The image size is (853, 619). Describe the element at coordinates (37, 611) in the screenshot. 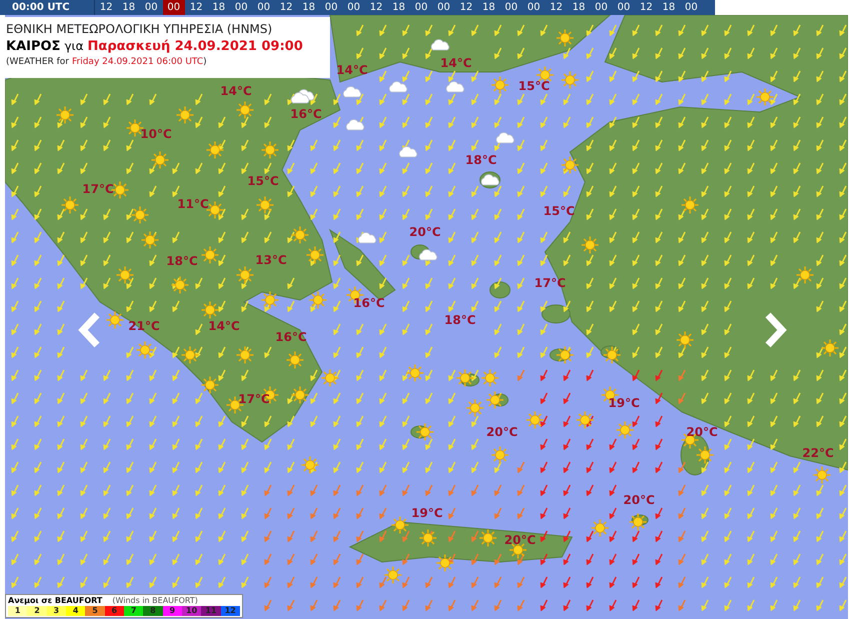

I see `beaufort-level-swatch: 2` at that location.